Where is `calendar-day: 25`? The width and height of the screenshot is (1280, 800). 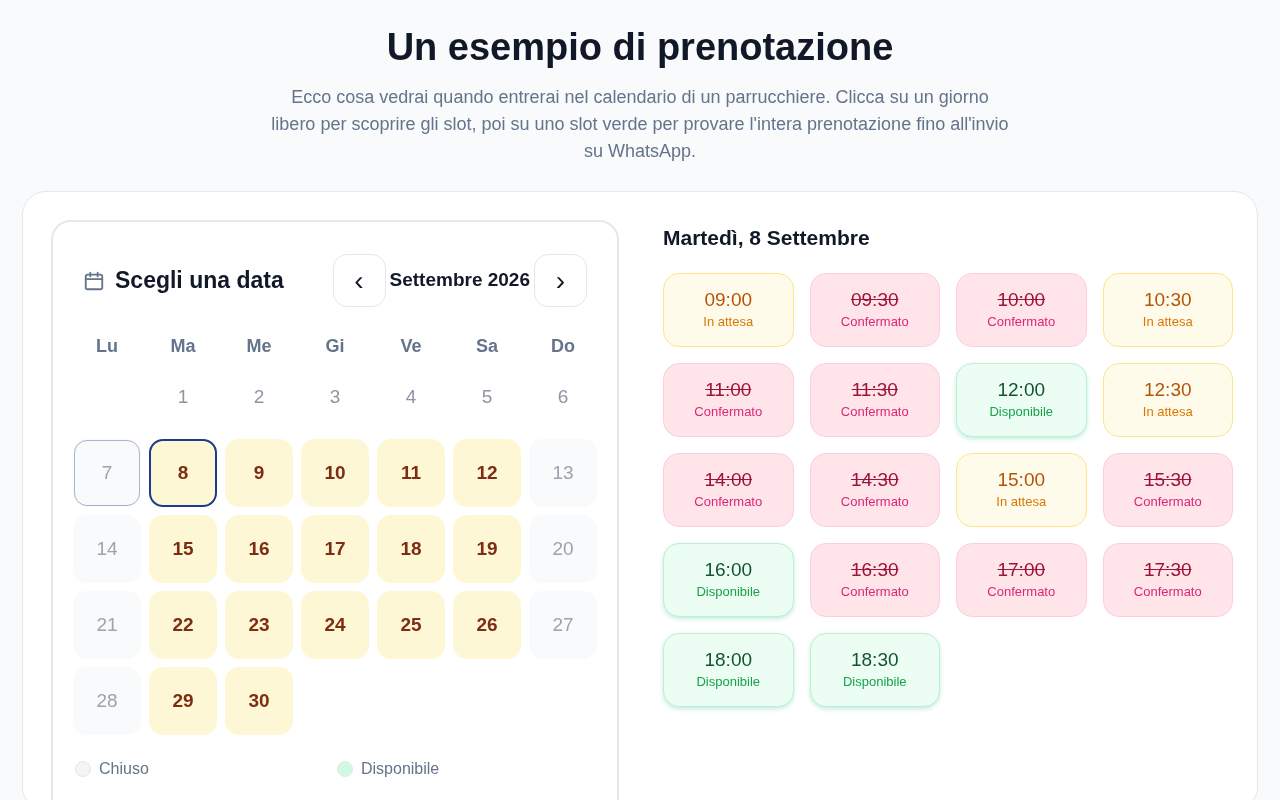 calendar-day: 25 is located at coordinates (411, 625).